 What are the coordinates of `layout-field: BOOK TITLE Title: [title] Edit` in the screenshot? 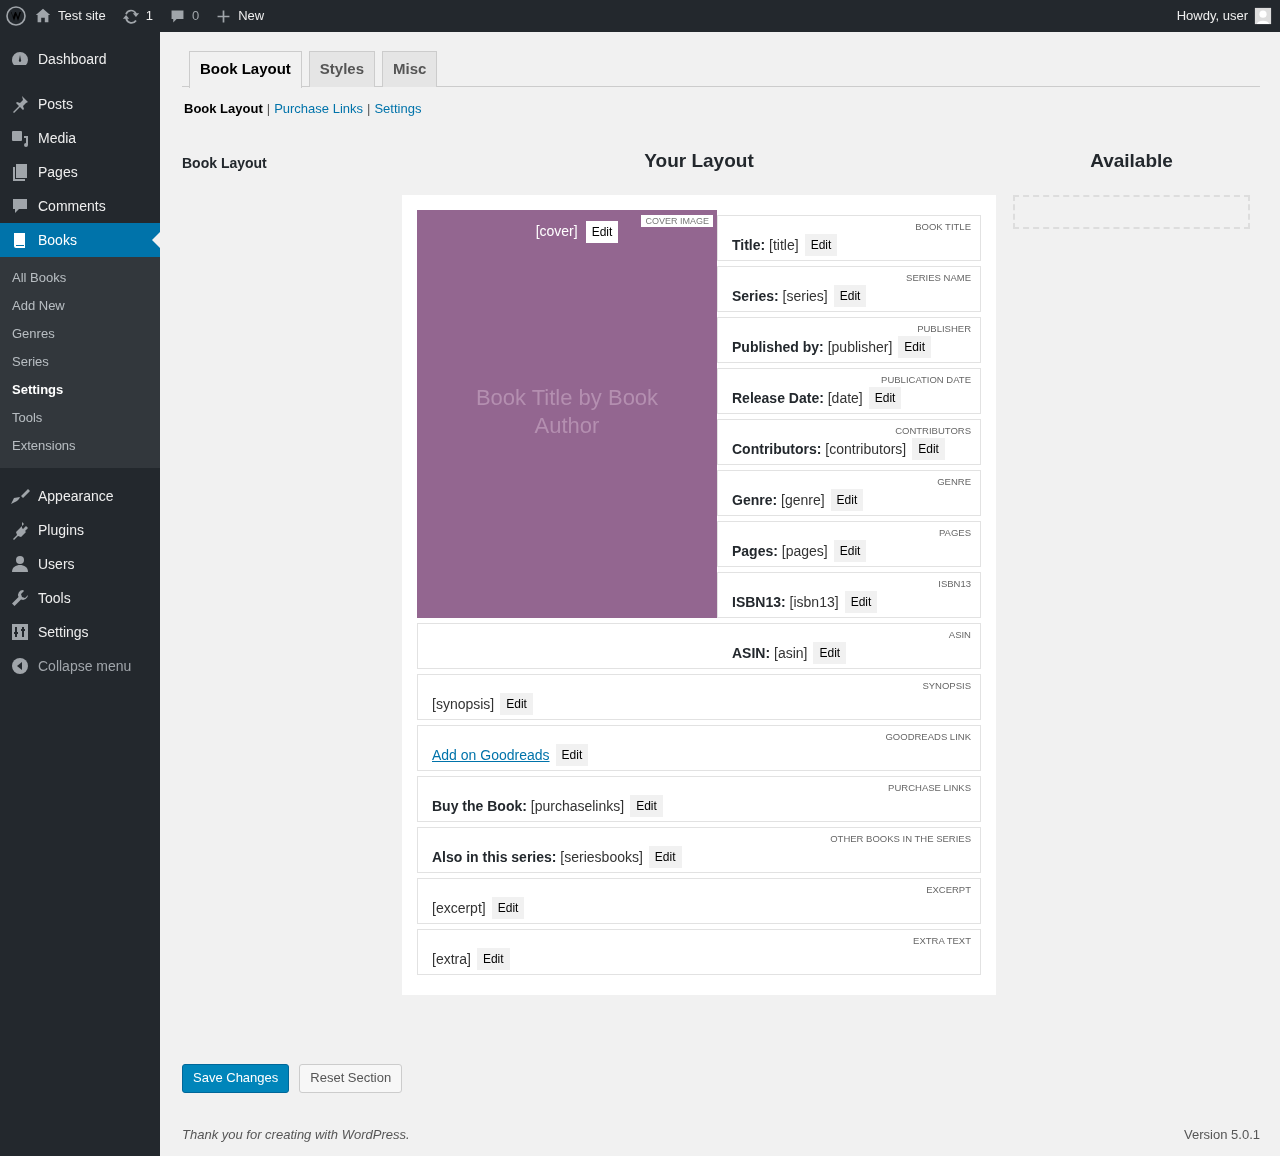 It's located at (849, 237).